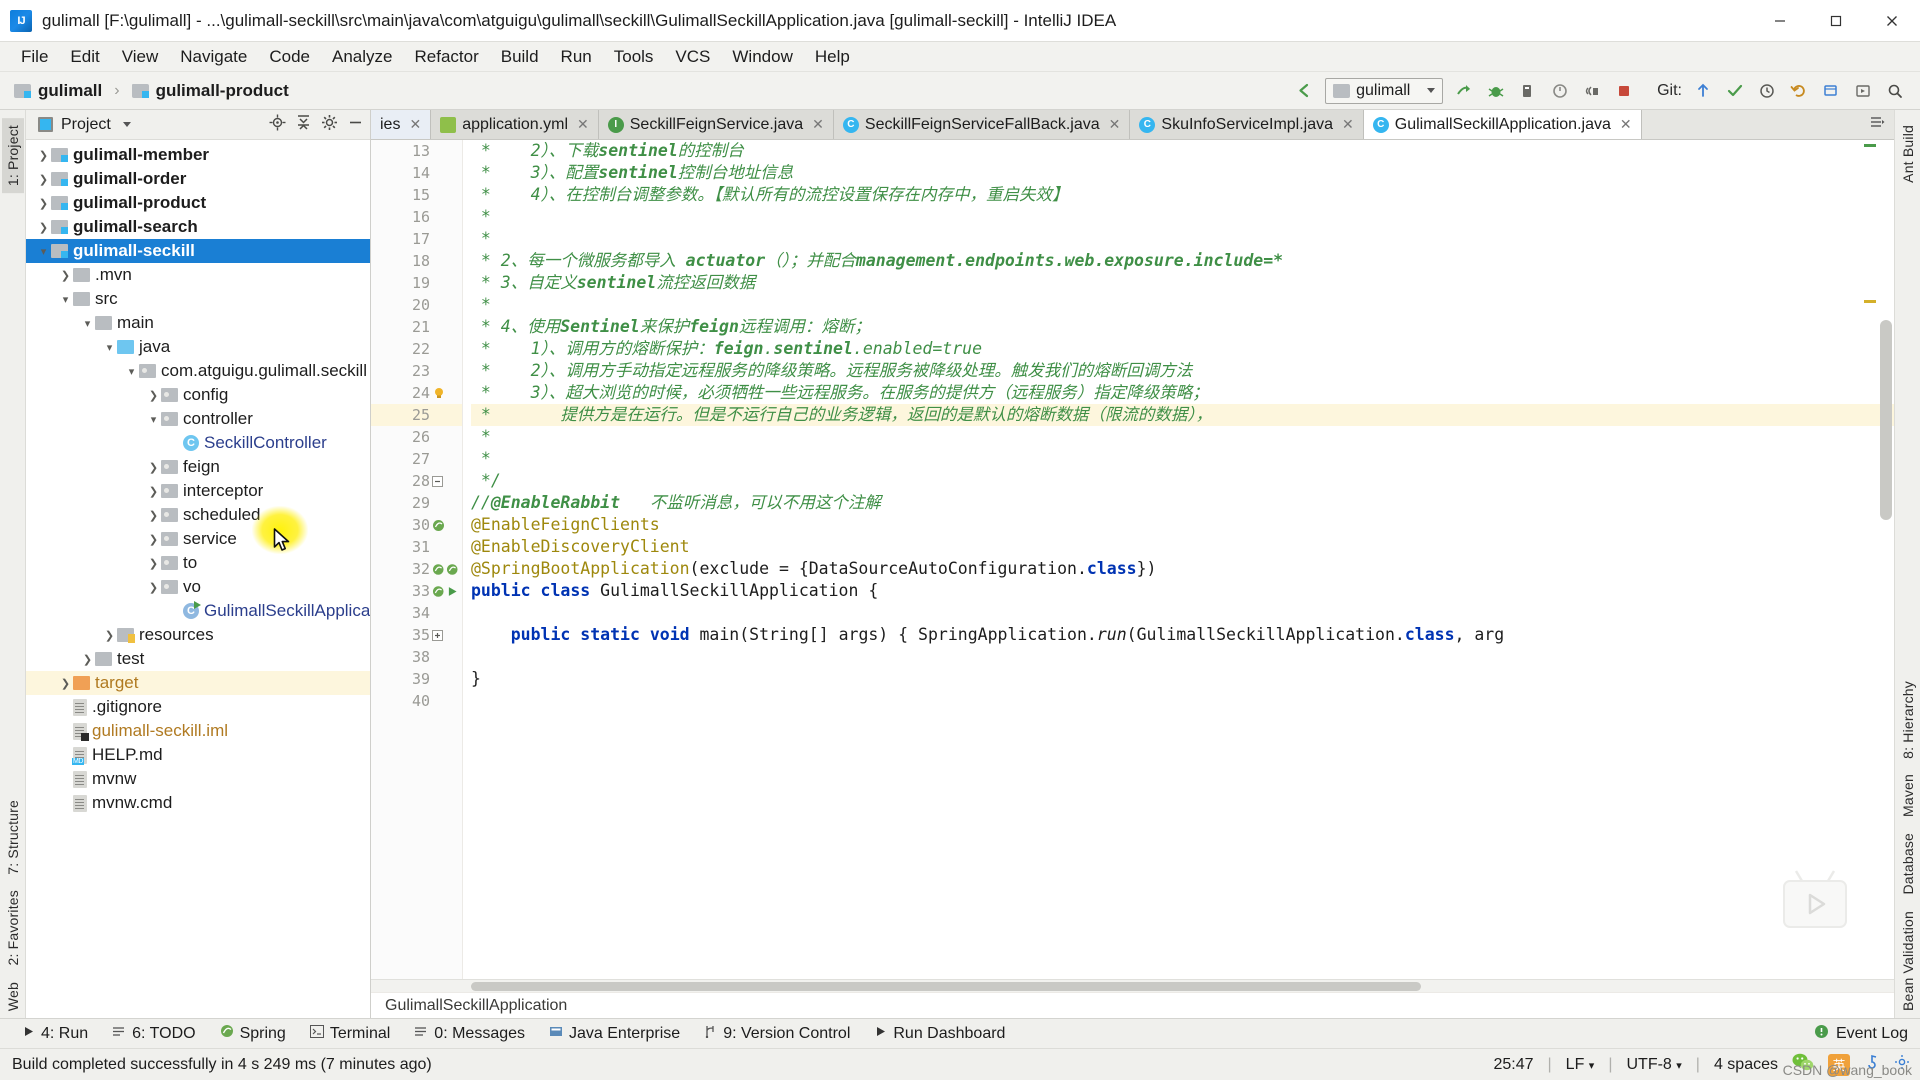 Image resolution: width=1920 pixels, height=1080 pixels. Describe the element at coordinates (1863, 91) in the screenshot. I see `preview-icon` at that location.